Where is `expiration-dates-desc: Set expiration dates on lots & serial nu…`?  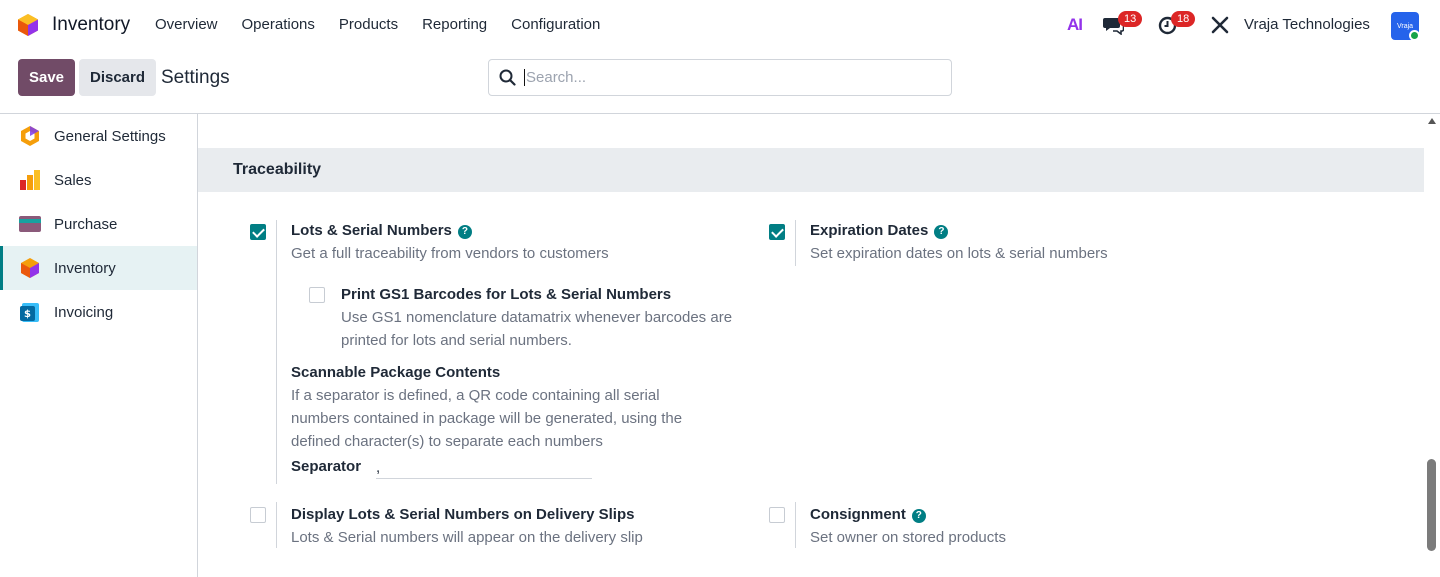
expiration-dates-desc: Set expiration dates on lots & serial nu… is located at coordinates (959, 253).